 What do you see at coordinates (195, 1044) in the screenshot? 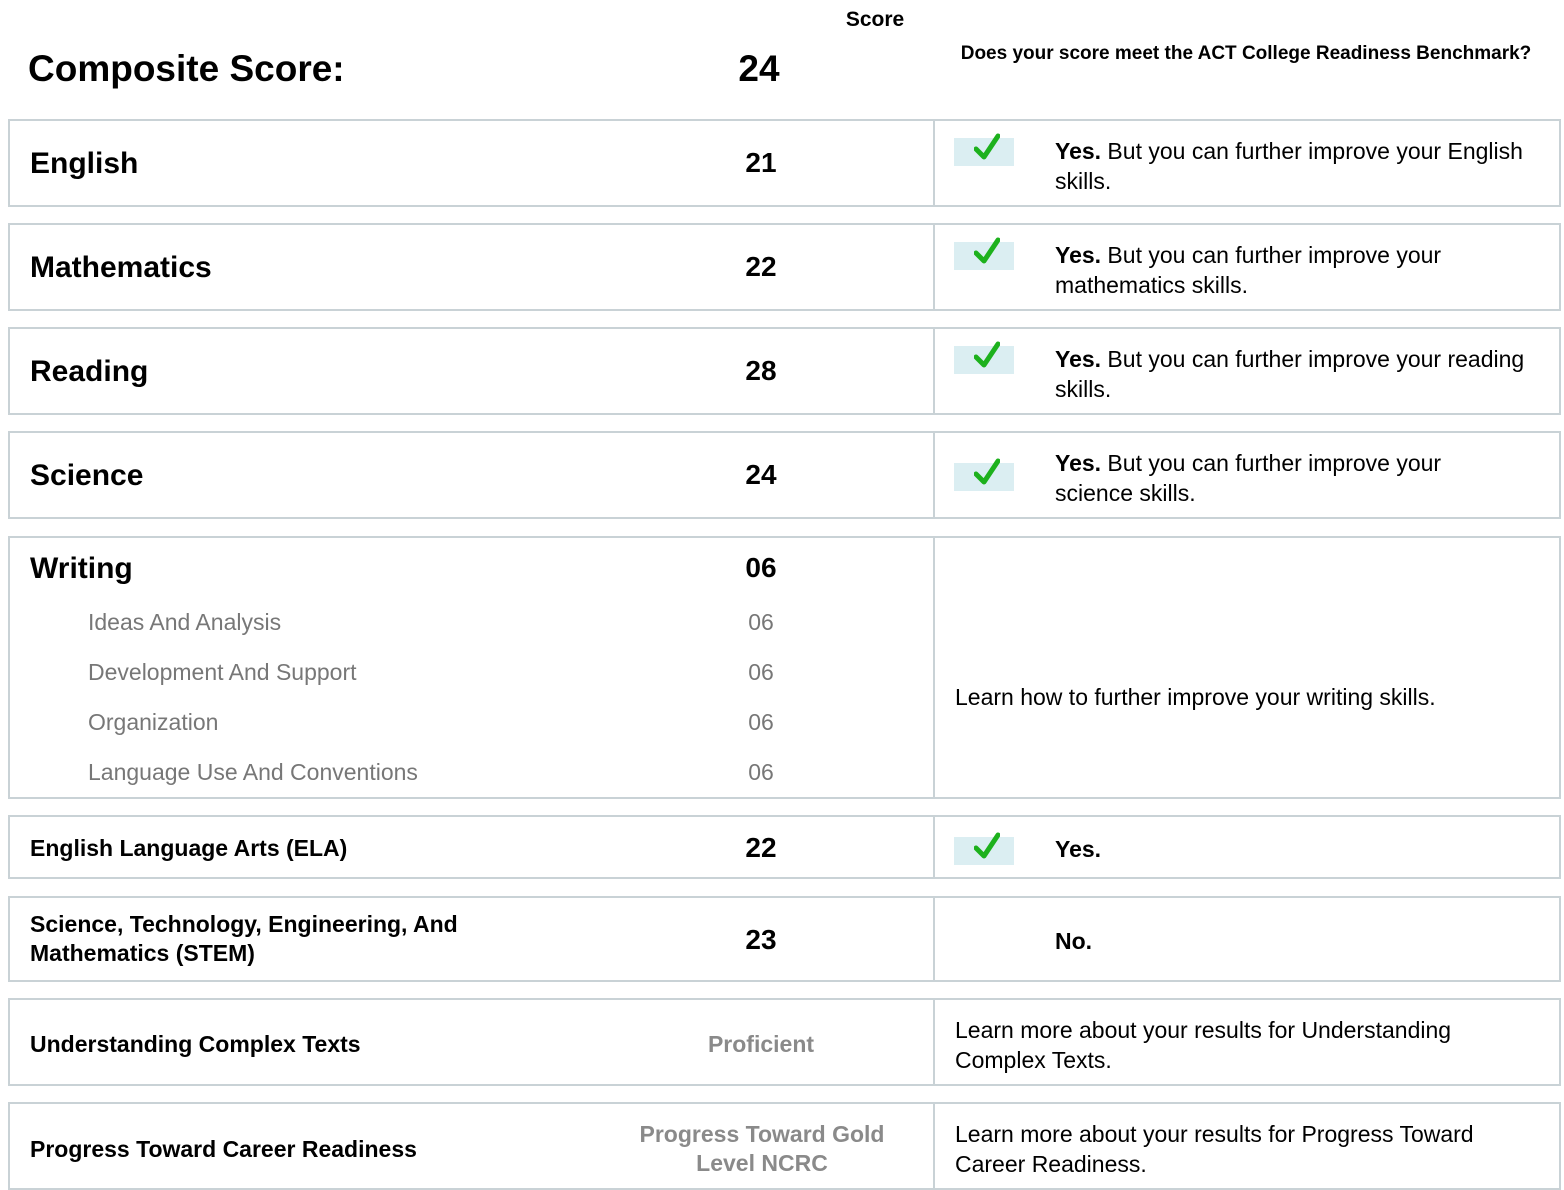
I see `subject-label: Understanding Complex Texts` at bounding box center [195, 1044].